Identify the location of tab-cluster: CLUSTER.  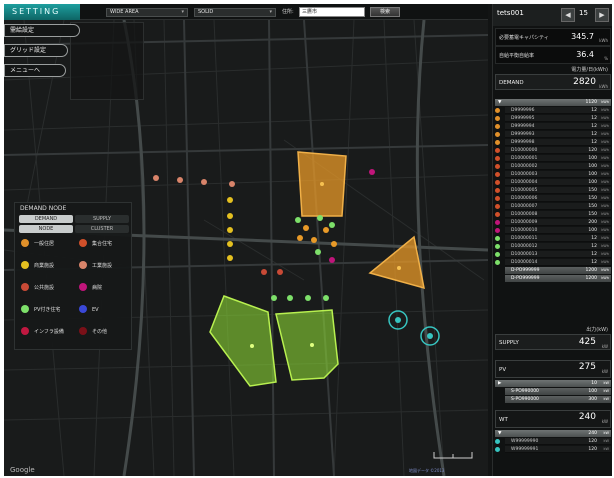
(102, 229).